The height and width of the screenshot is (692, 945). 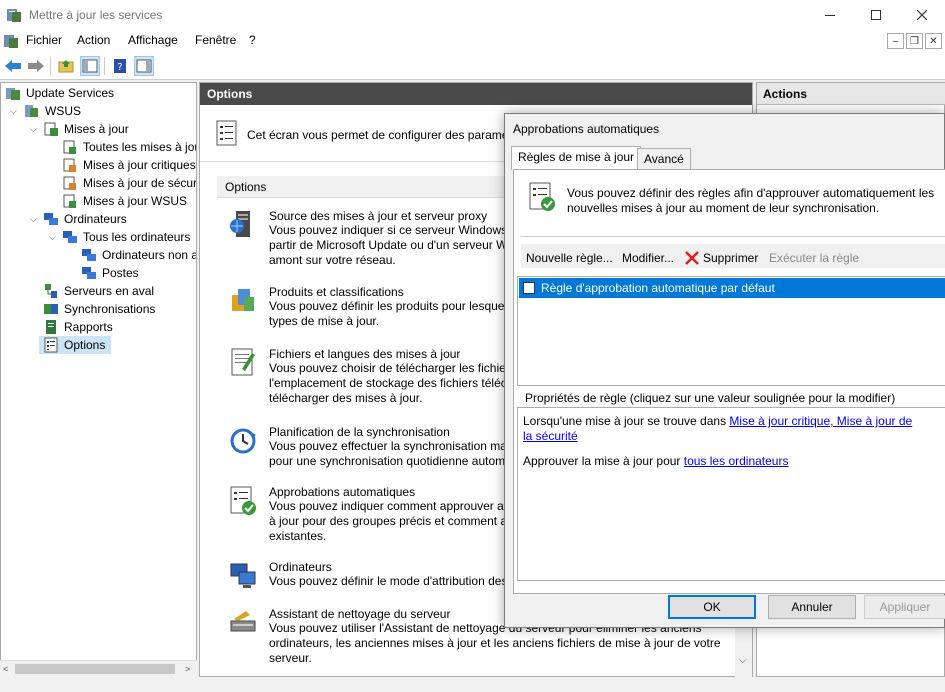 I want to click on mdi-close-button: ✕, so click(x=933, y=41).